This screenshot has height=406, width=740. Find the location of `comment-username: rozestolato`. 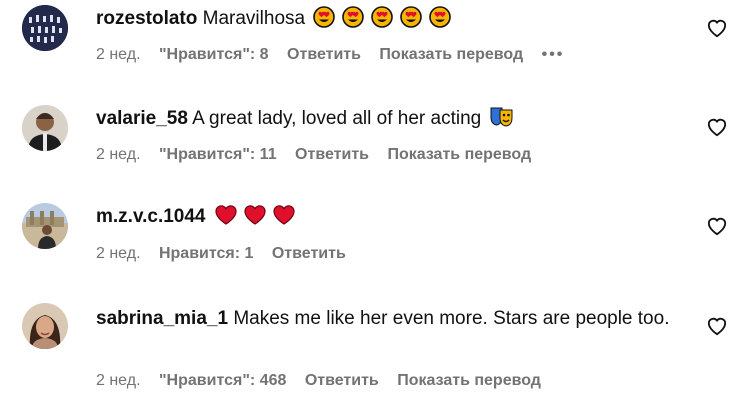

comment-username: rozestolato is located at coordinates (146, 18).